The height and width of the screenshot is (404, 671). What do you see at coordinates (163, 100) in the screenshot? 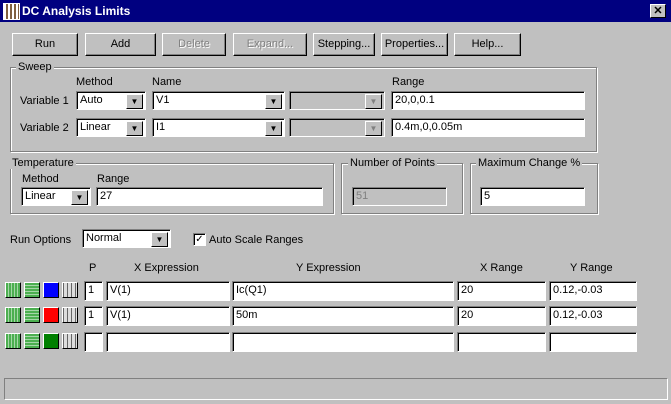
I see `selected-value: V1` at bounding box center [163, 100].